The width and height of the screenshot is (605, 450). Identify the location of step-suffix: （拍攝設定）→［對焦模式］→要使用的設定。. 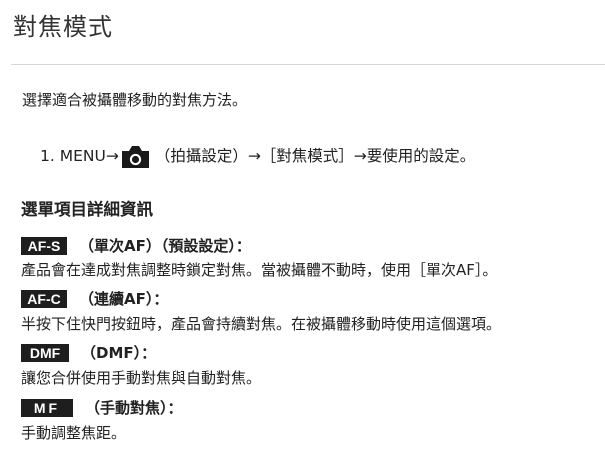
(315, 156).